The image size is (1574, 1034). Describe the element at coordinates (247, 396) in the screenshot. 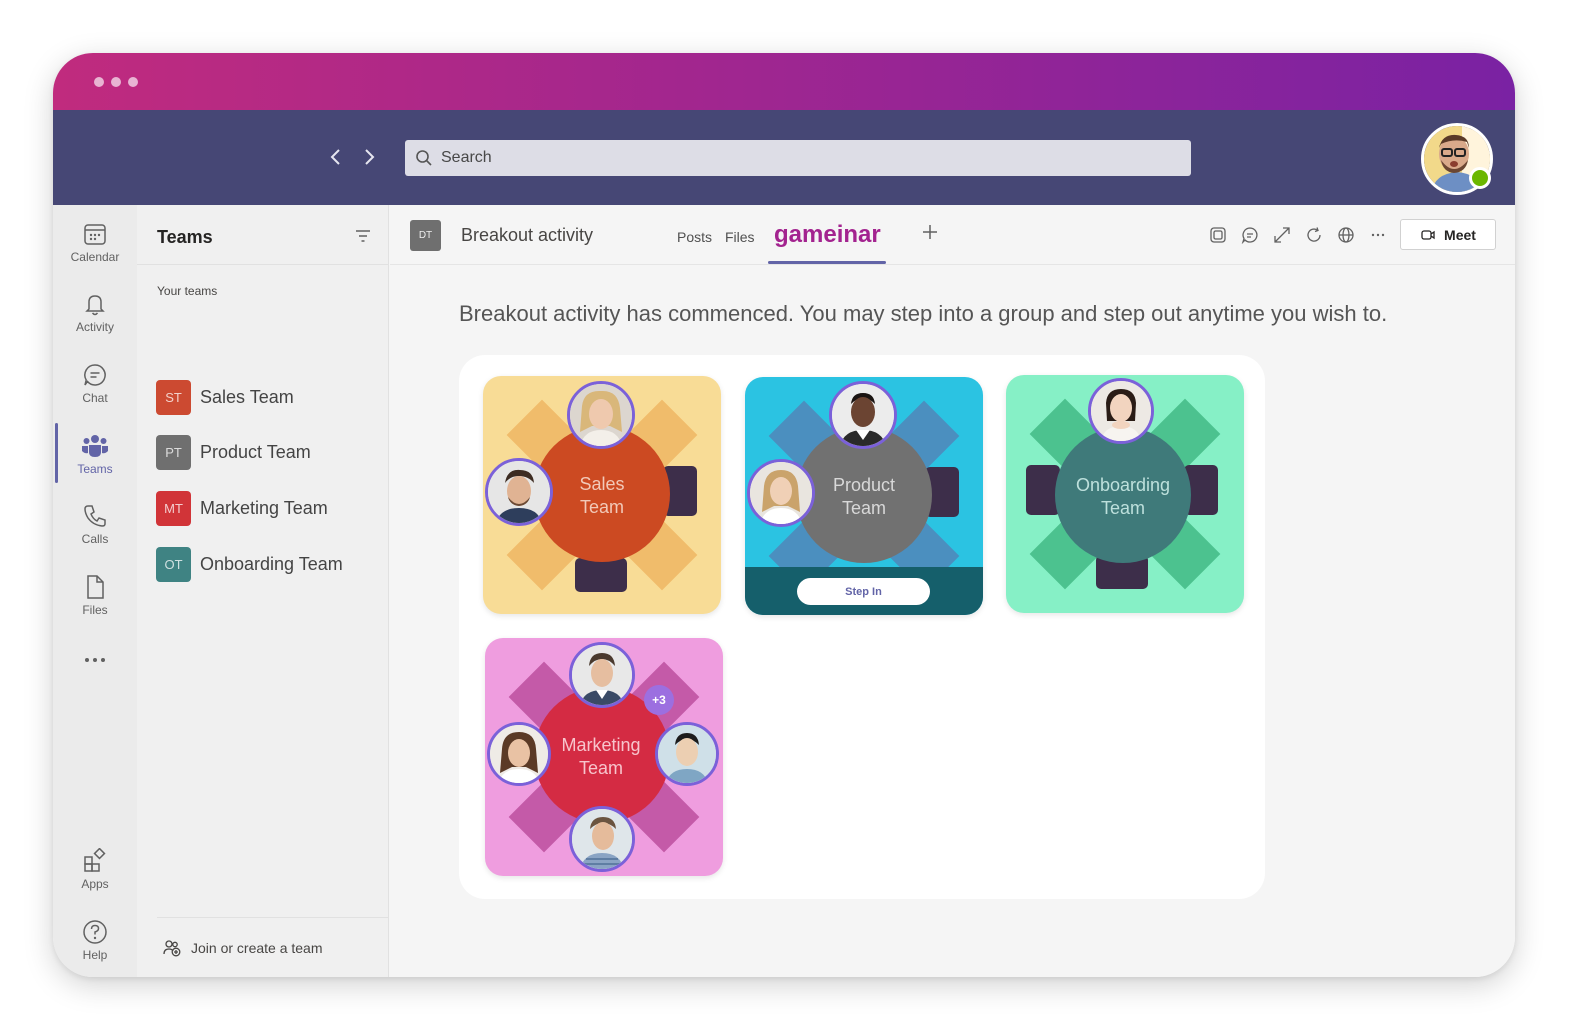

I see `team-name: Sales Team` at that location.